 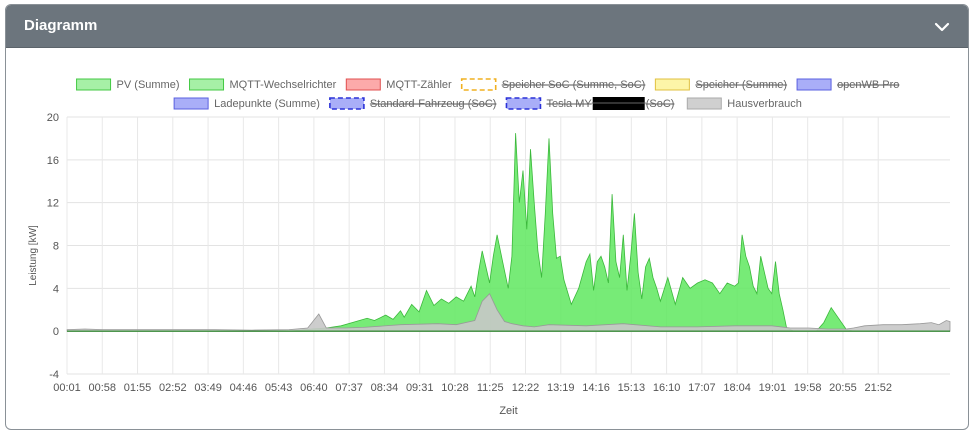 I want to click on y-tick-label: -4, so click(x=54, y=375).